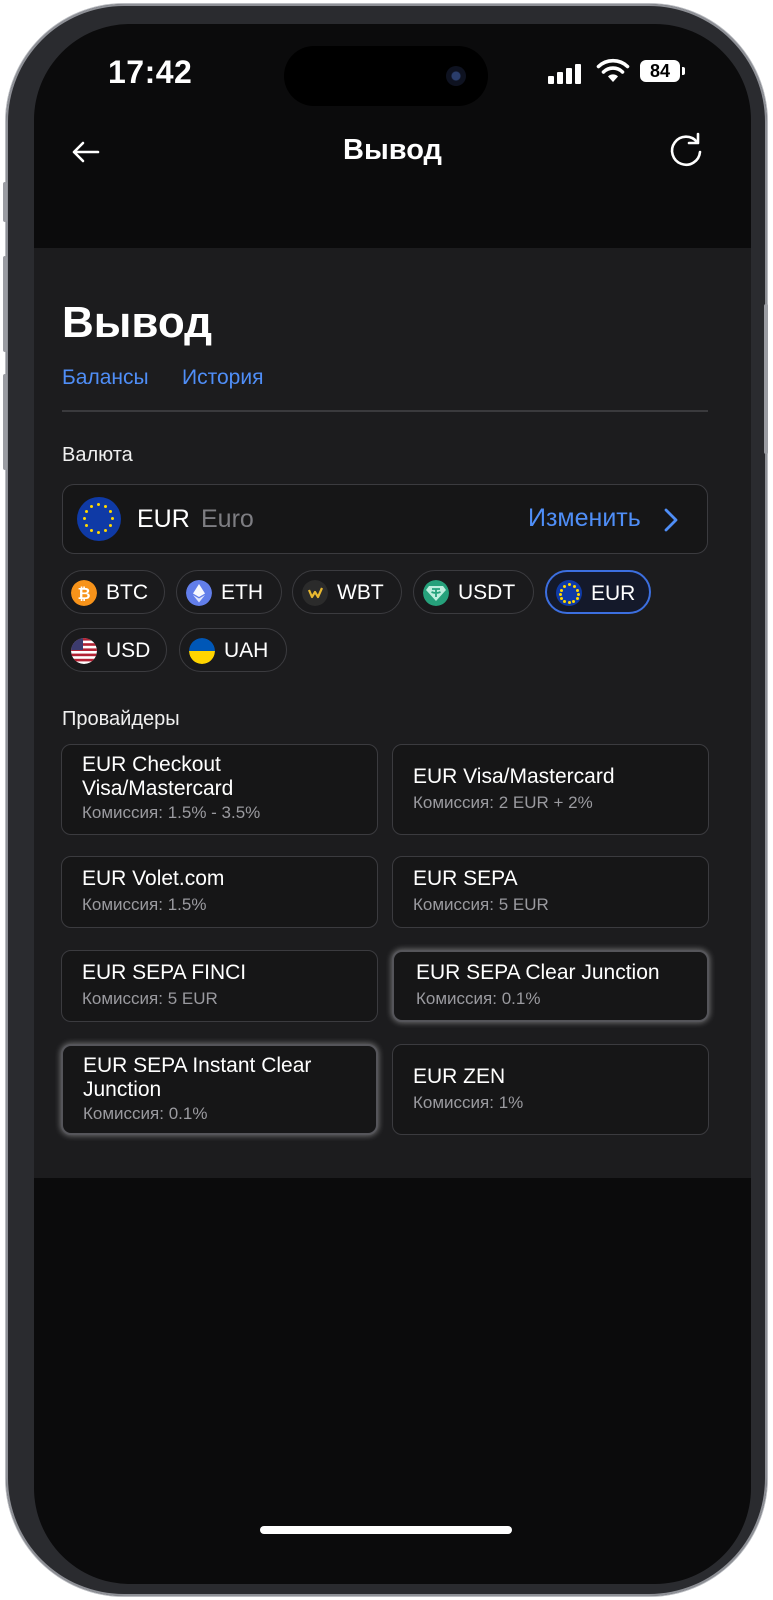 The width and height of the screenshot is (773, 1600). Describe the element at coordinates (550, 892) in the screenshot. I see `provider-card-eur-sepa: EUR SEPA Комиссия: 5 EUR` at that location.